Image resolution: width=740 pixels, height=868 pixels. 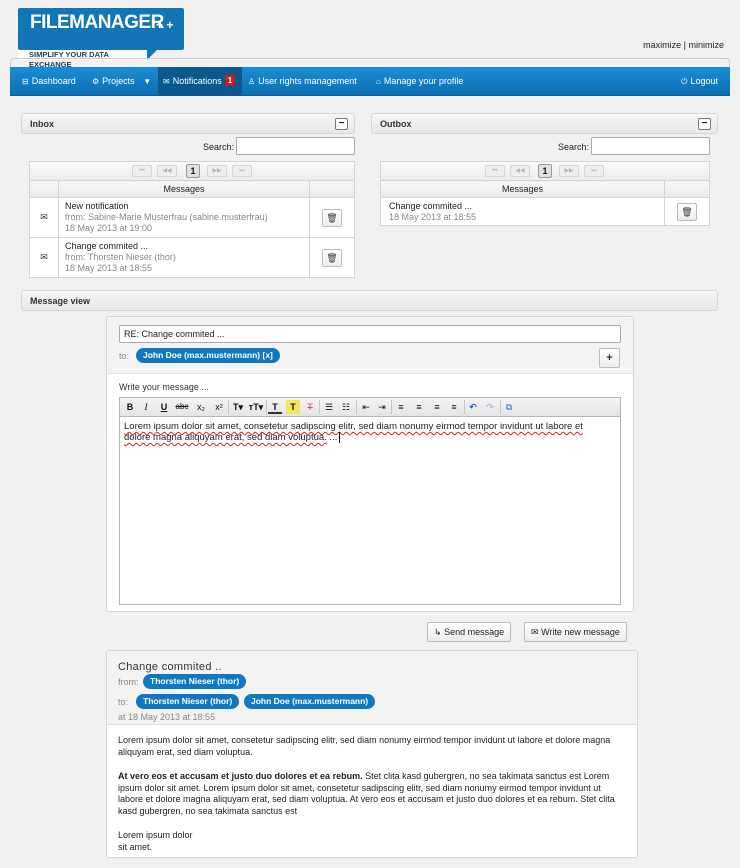 I want to click on from-label: from:, so click(x=128, y=682).